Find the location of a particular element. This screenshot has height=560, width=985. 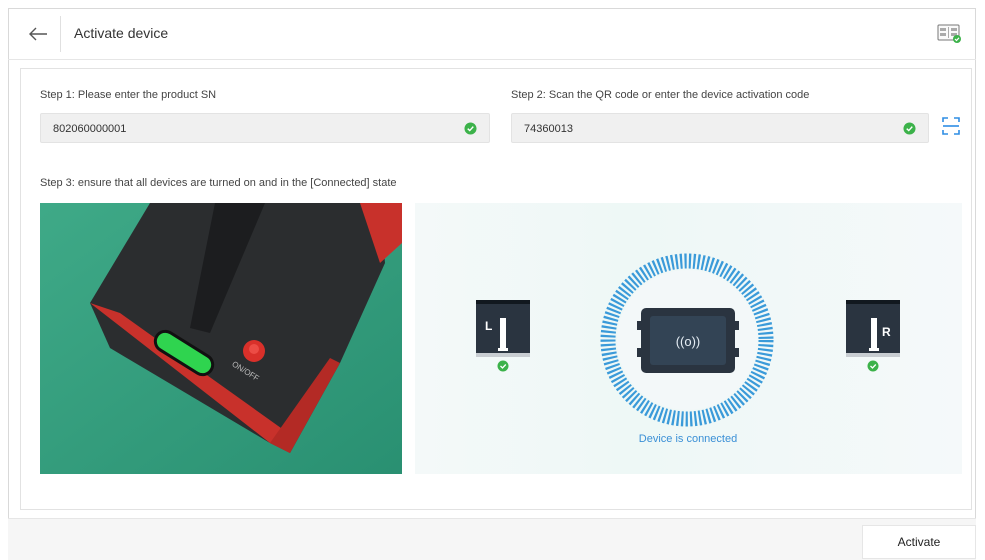

hub-device: ((o)) is located at coordinates (688, 340).